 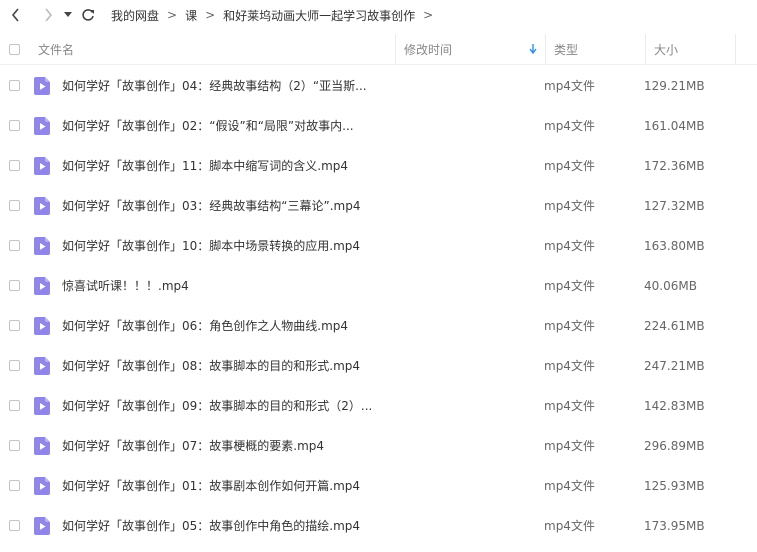 What do you see at coordinates (533, 49) in the screenshot?
I see `sort-down-arrow-icon` at bounding box center [533, 49].